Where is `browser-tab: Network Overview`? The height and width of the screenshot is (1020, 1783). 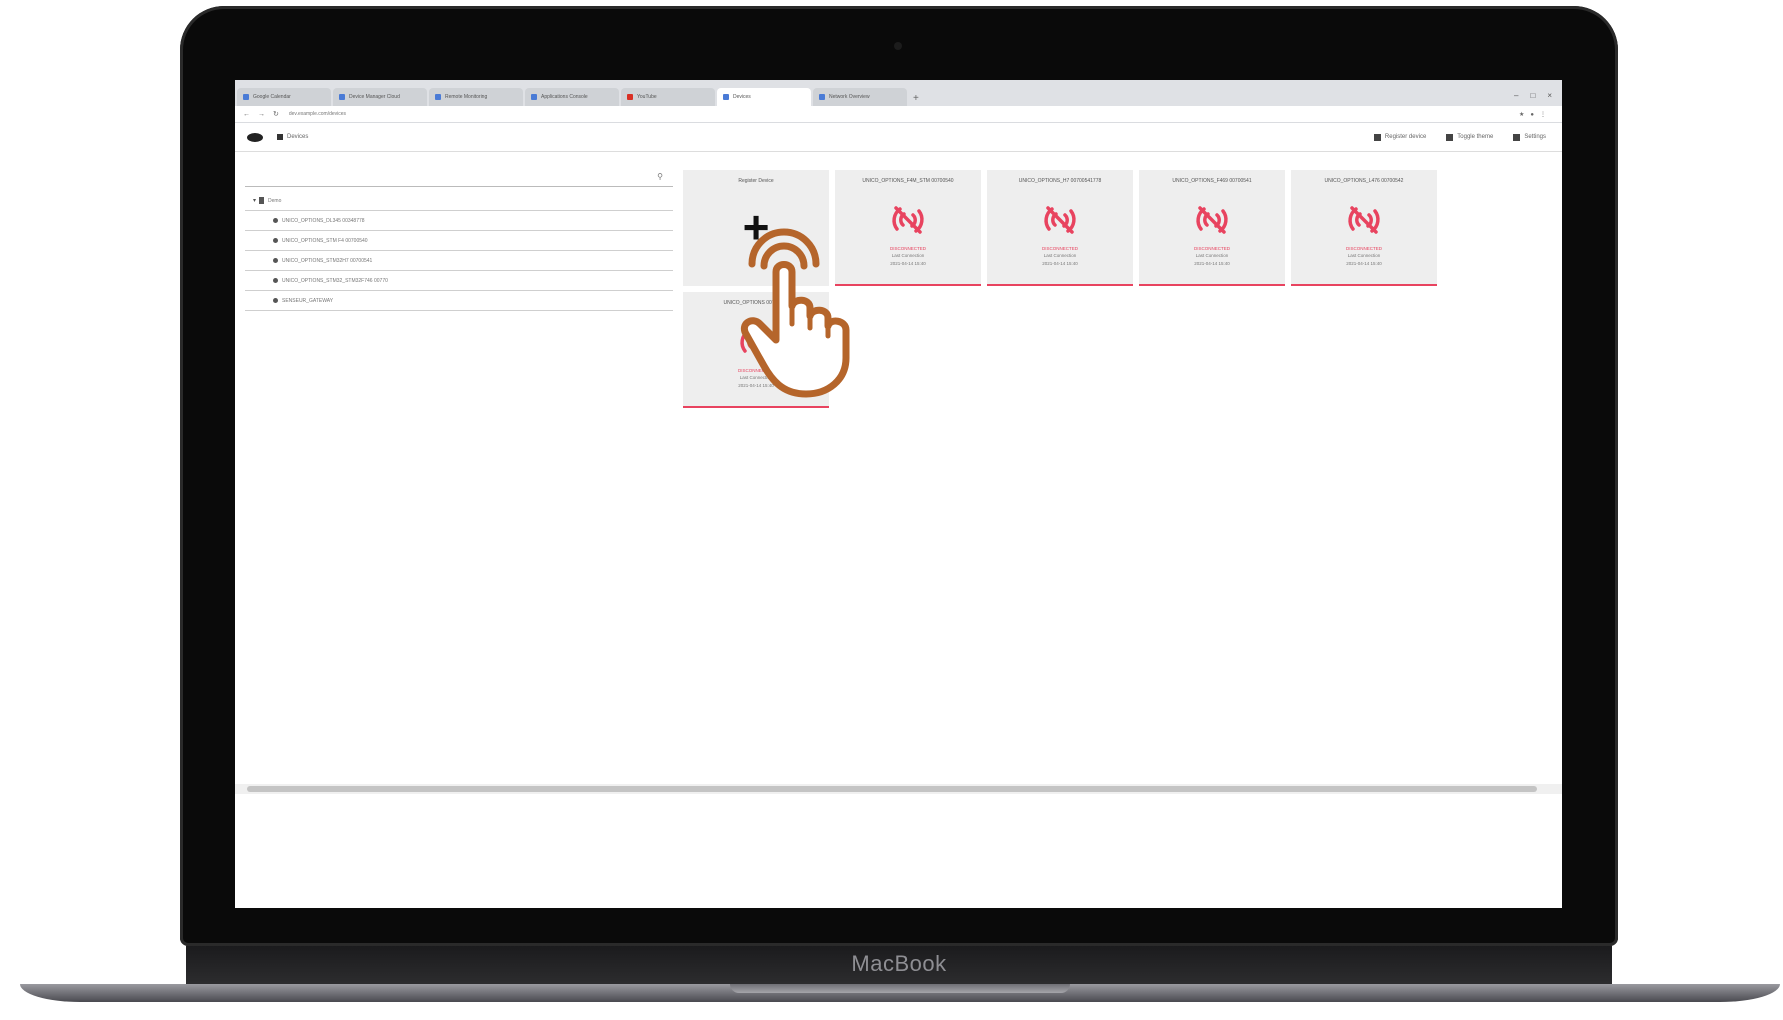
browser-tab: Network Overview is located at coordinates (860, 97).